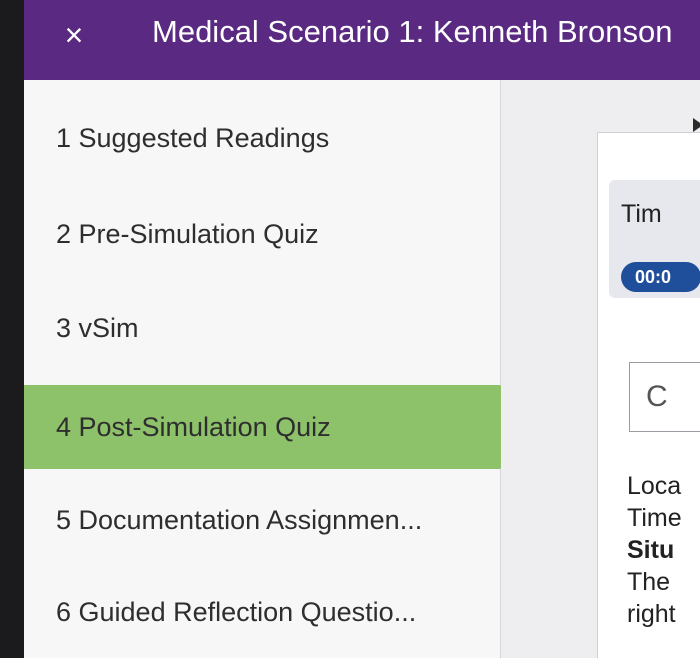  Describe the element at coordinates (262, 328) in the screenshot. I see `sidebar-item-vsim: 3 vSim` at that location.